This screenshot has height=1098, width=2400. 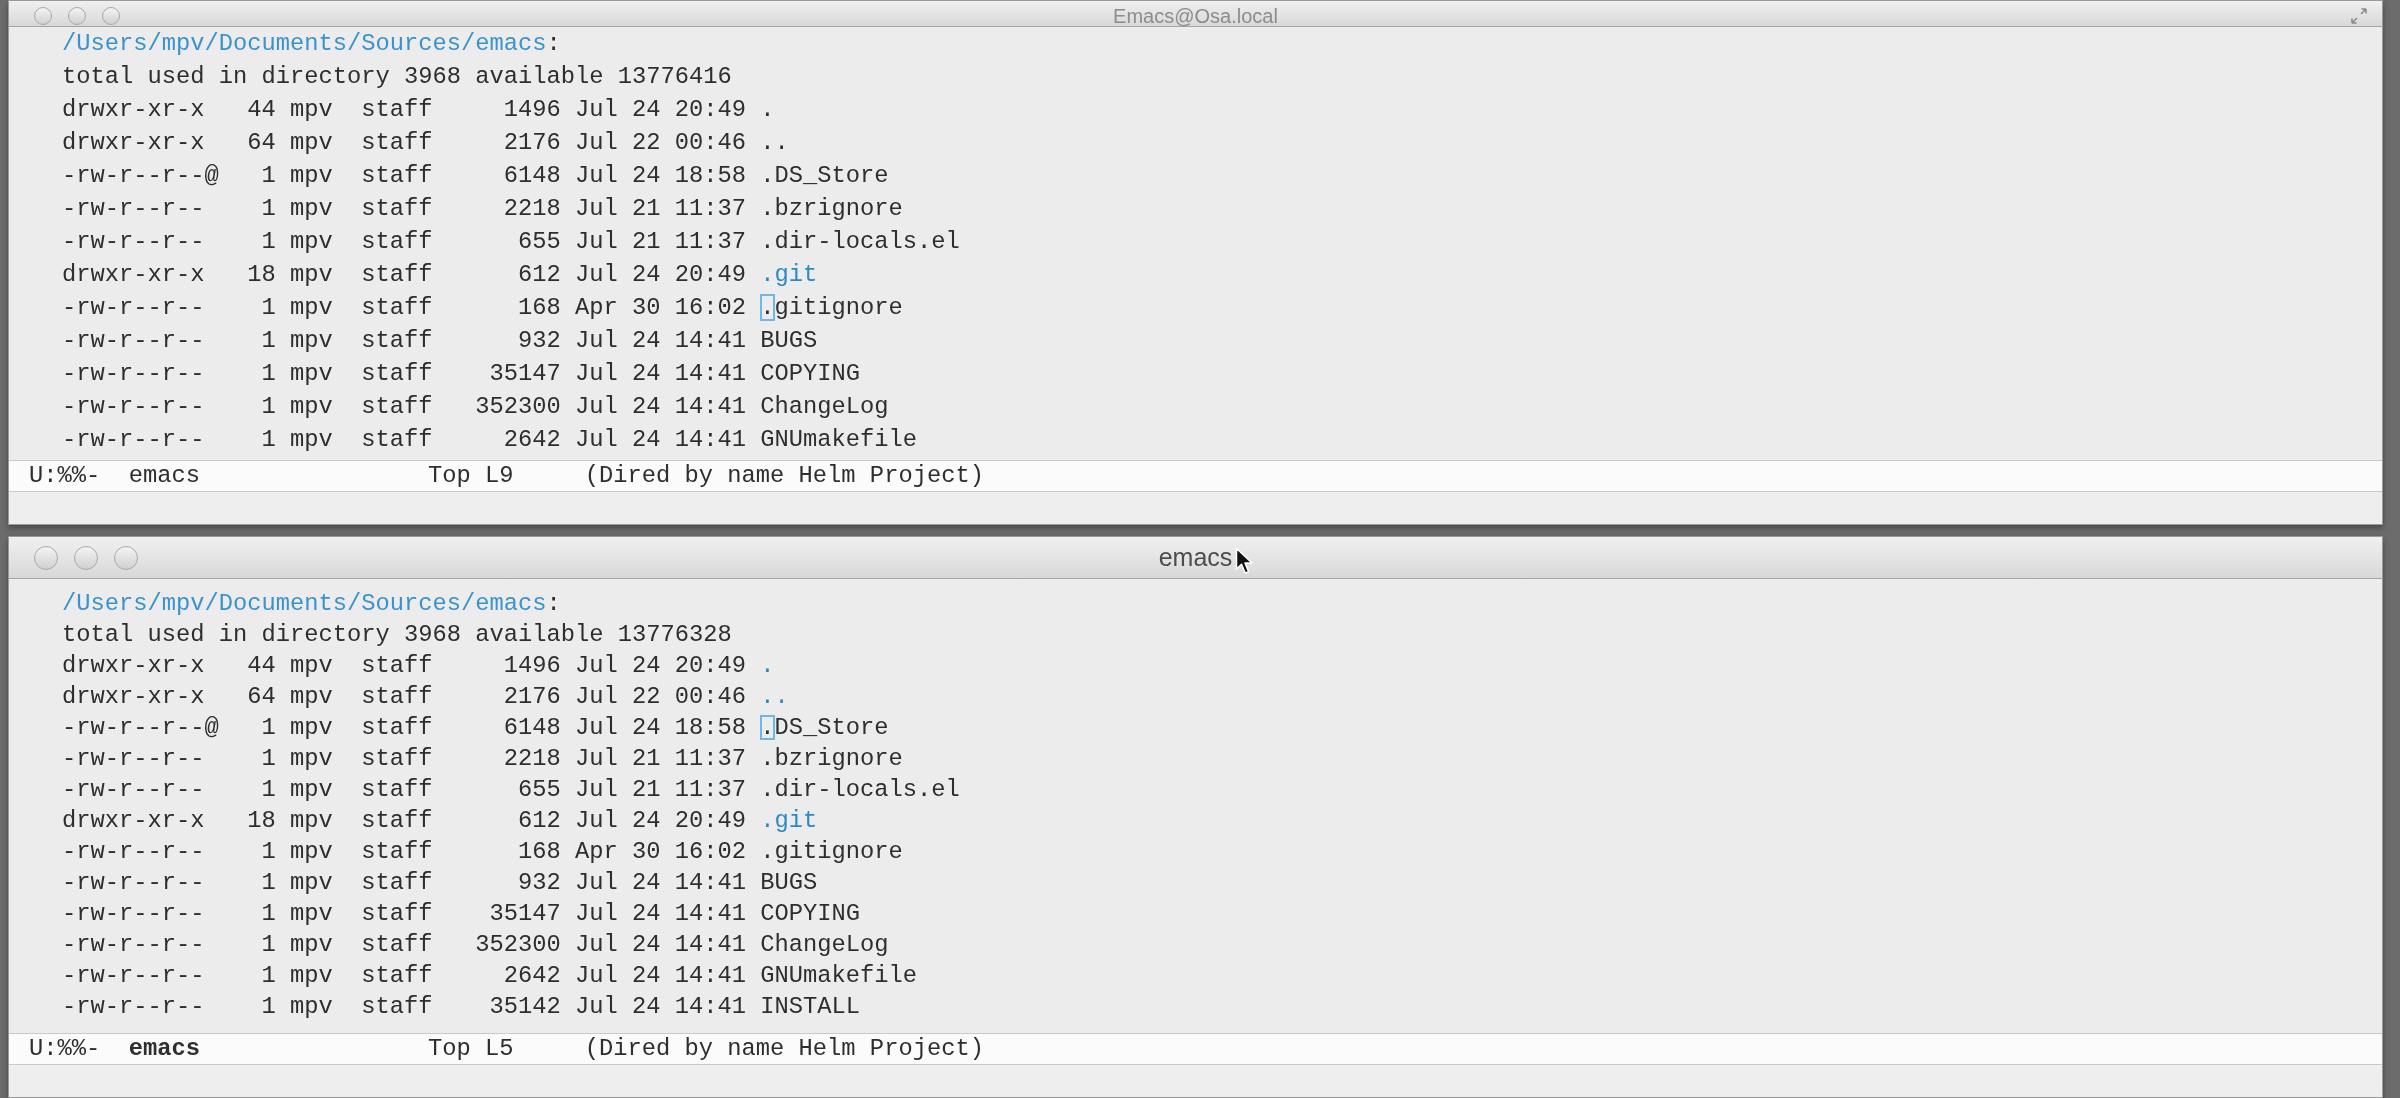 I want to click on file-name: .git, so click(x=789, y=821).